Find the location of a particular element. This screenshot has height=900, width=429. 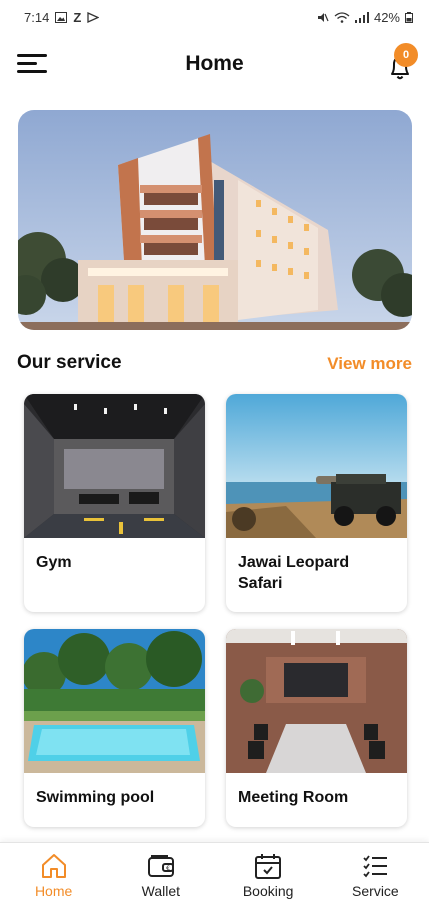

status-time: 7:14 is located at coordinates (37, 17).